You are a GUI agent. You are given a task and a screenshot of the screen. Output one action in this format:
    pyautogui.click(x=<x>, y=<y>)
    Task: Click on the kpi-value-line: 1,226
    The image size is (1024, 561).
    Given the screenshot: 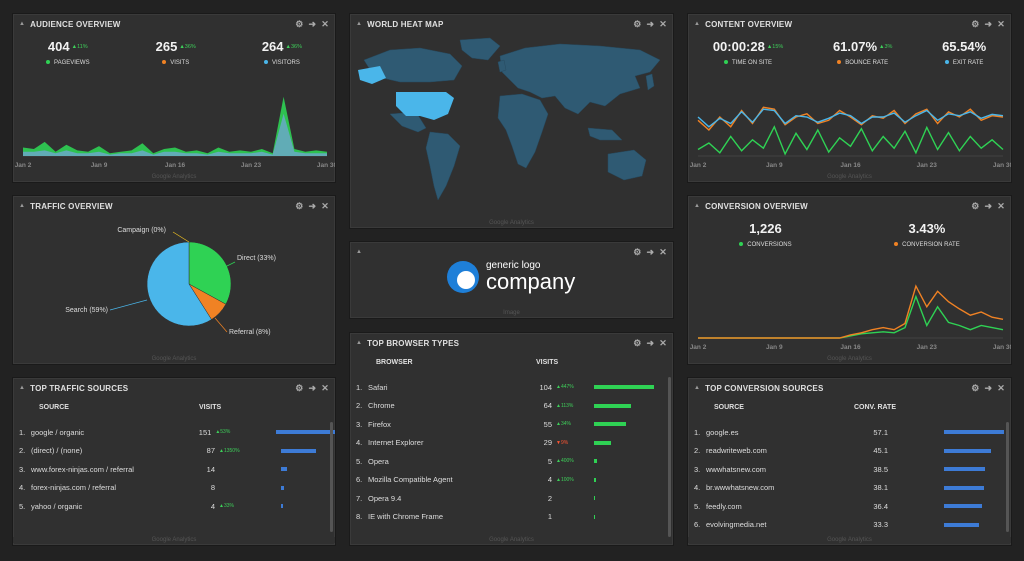 What is the action you would take?
    pyautogui.click(x=765, y=229)
    